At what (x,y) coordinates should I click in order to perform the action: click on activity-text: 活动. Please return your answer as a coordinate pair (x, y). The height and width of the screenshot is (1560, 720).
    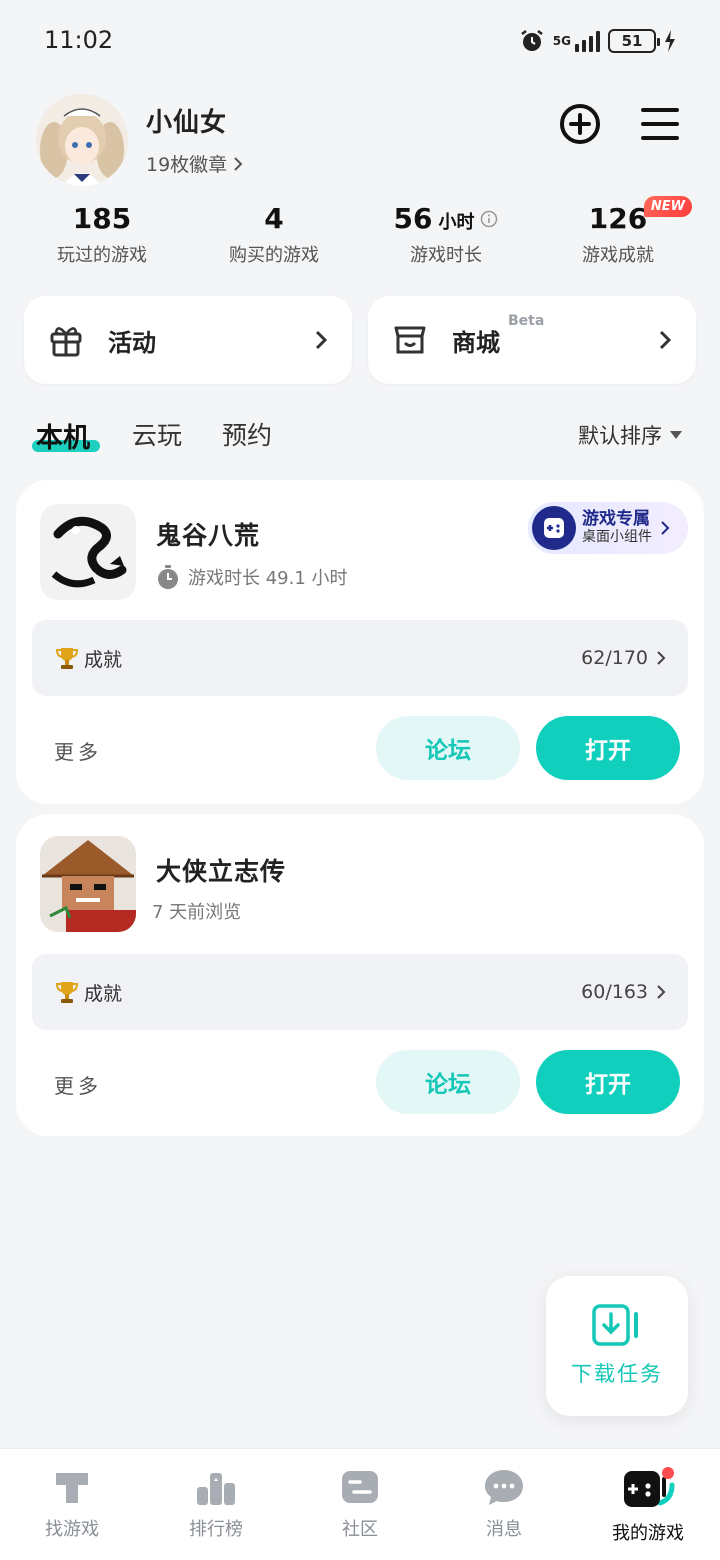
    Looking at the image, I should click on (132, 342).